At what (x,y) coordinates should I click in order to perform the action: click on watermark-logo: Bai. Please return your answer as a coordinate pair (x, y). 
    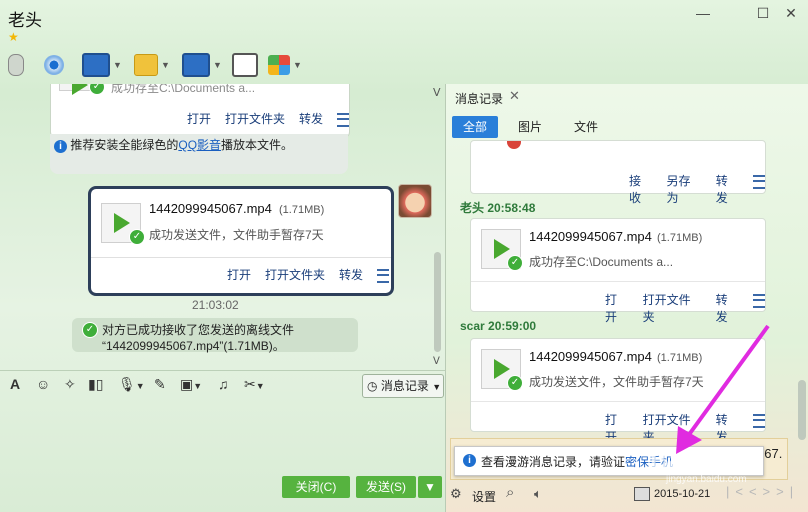
    Looking at the image, I should click on (670, 459).